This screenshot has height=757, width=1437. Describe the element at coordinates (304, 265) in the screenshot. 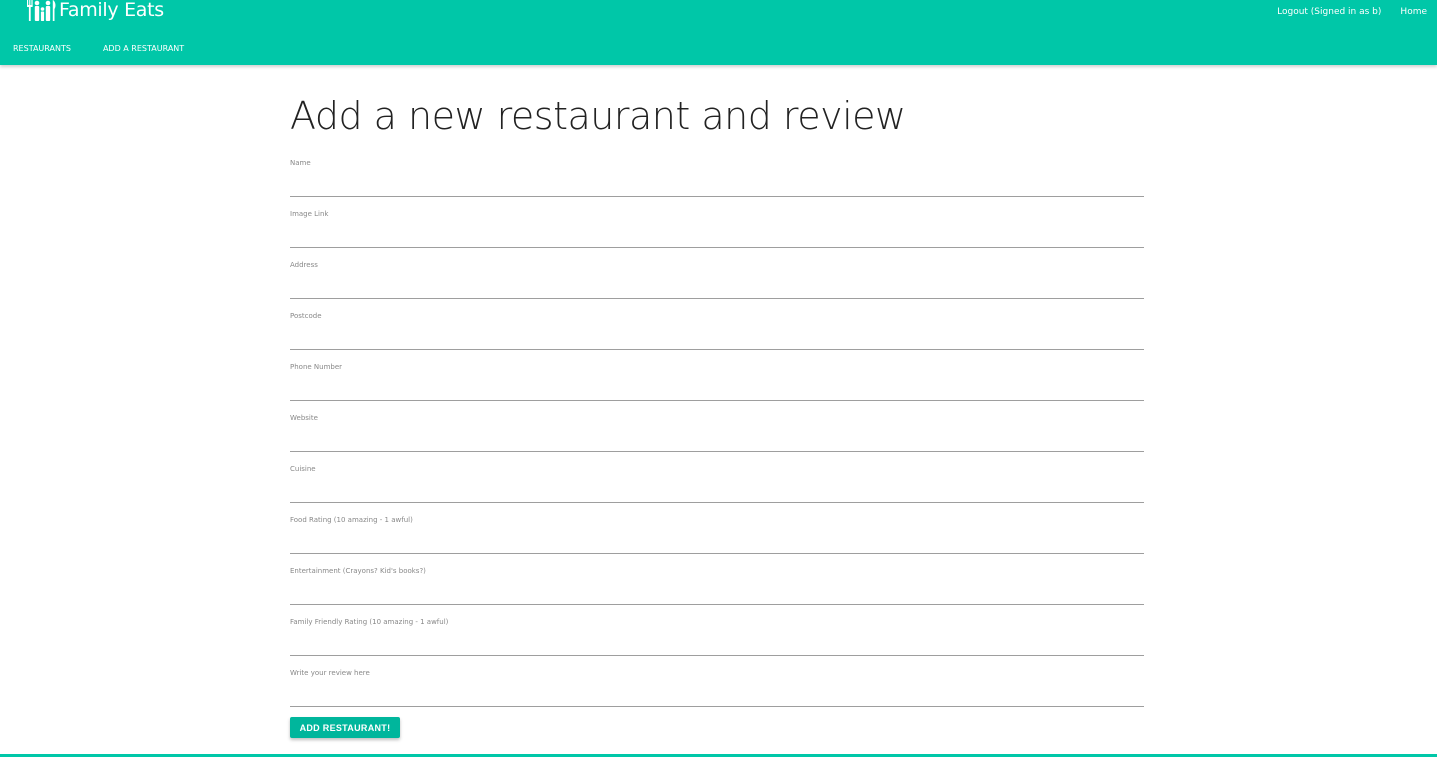

I see `address-label: Address` at that location.